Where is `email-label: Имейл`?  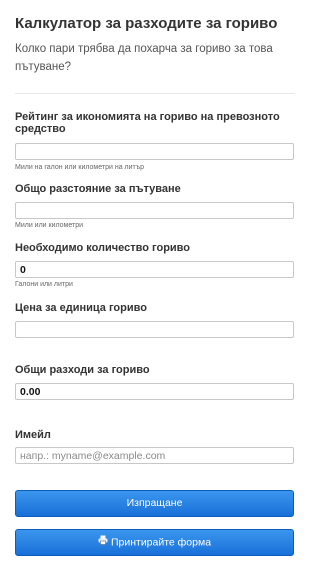
email-label: Имейл is located at coordinates (33, 435).